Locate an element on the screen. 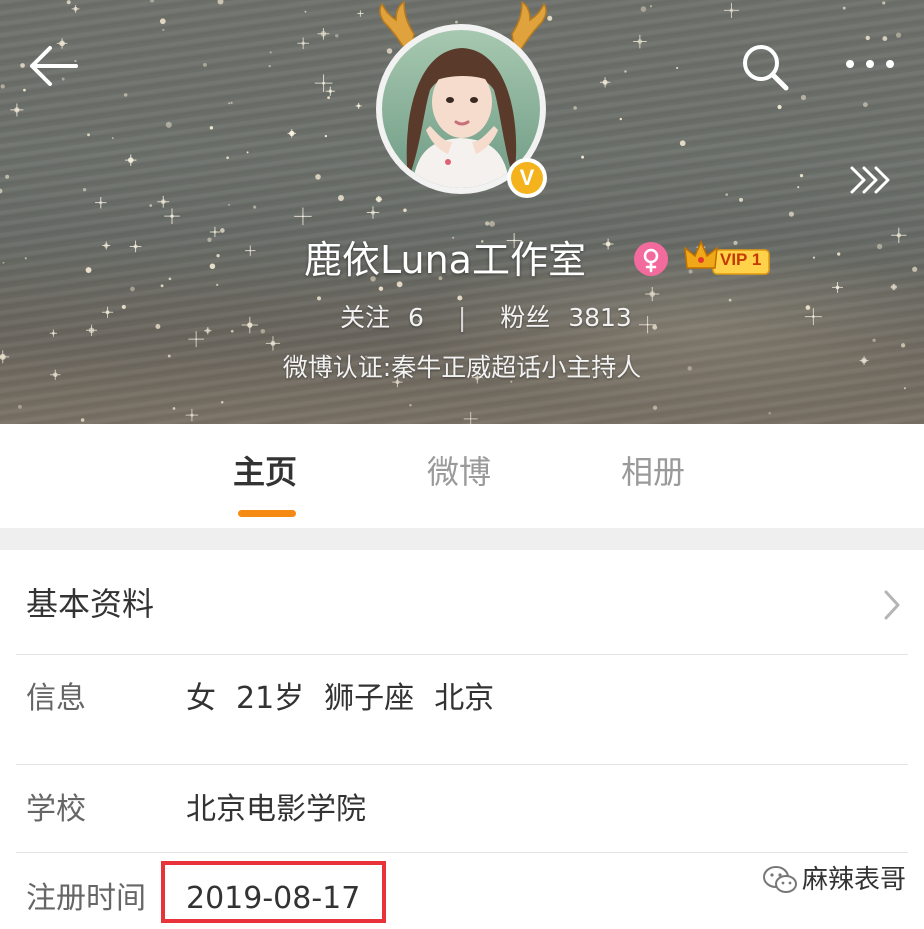 This screenshot has width=924, height=929. registered-label: 注册时间 is located at coordinates (86, 898).